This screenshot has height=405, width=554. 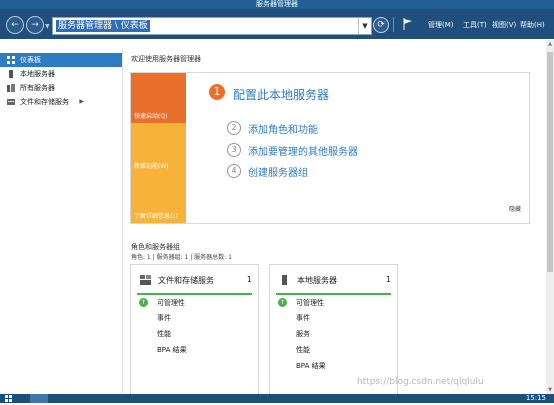 What do you see at coordinates (186, 280) in the screenshot?
I see `card-title: 文件和存储服务` at bounding box center [186, 280].